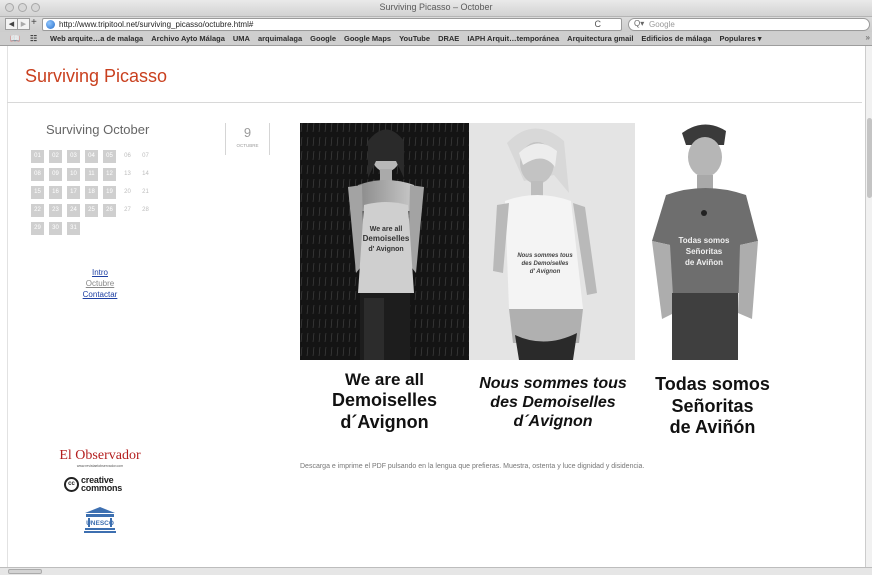  I want to click on shirt-text-l2-es: Señoritas, so click(704, 251).